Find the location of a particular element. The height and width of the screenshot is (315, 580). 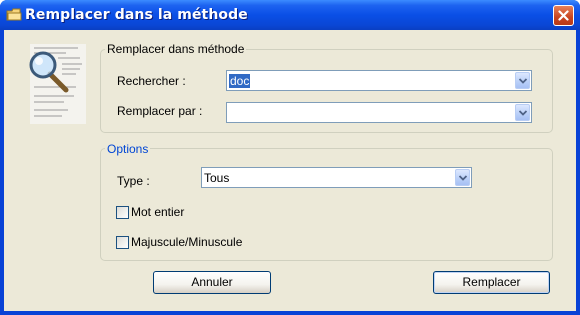

whole-word-label: Mot entier is located at coordinates (157, 212).